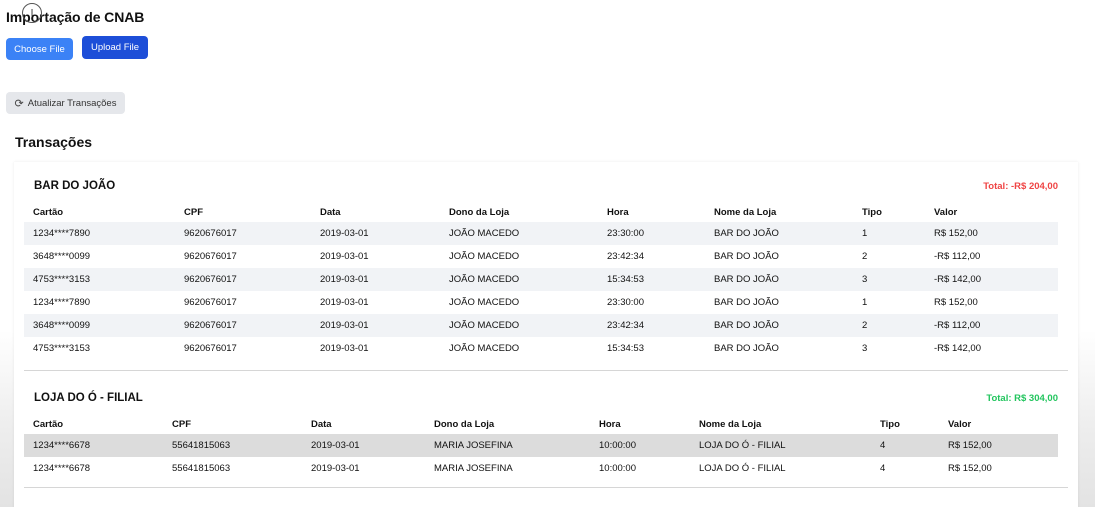  What do you see at coordinates (32, 13) in the screenshot?
I see `text-cursor-icon: I` at bounding box center [32, 13].